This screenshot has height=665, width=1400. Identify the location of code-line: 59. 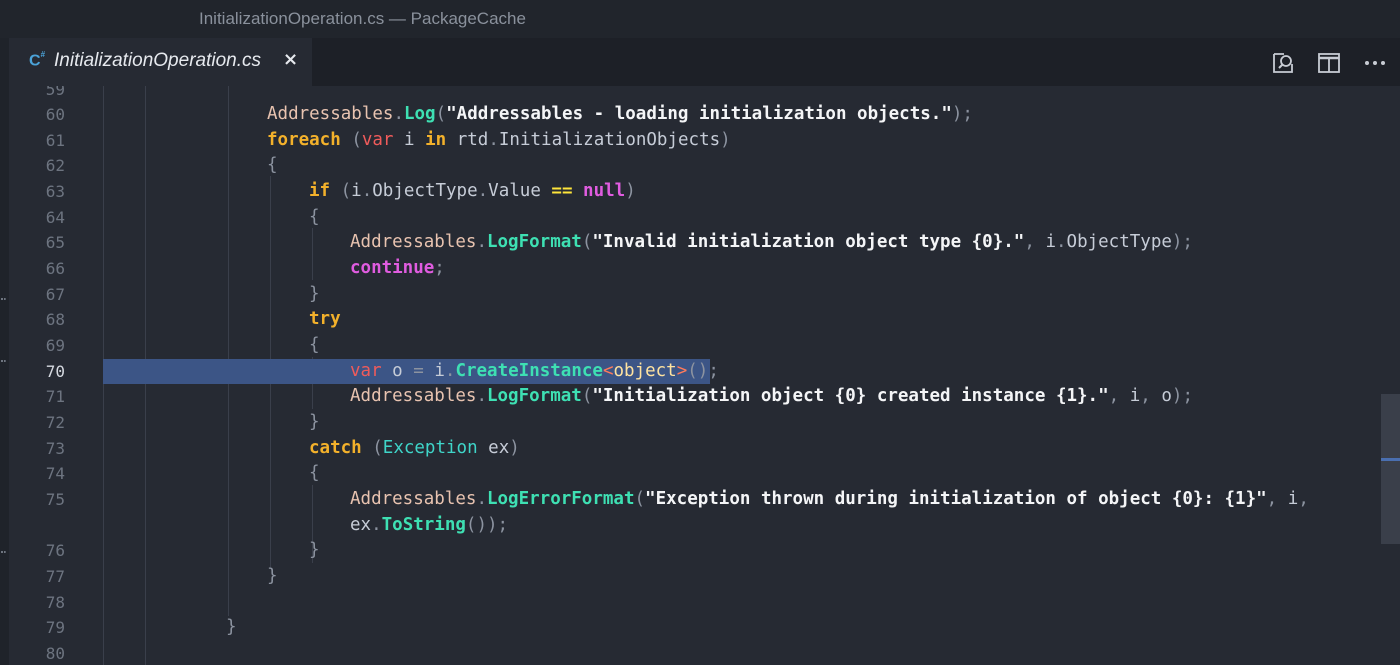
(704, 94).